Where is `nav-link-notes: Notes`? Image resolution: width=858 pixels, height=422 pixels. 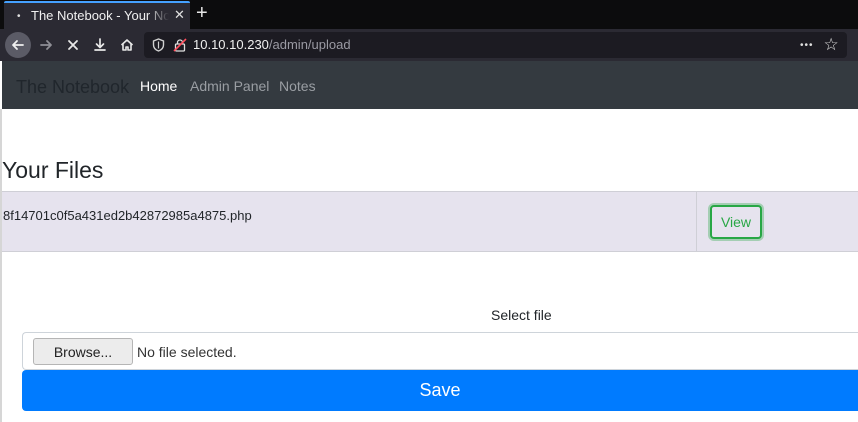
nav-link-notes: Notes is located at coordinates (297, 86).